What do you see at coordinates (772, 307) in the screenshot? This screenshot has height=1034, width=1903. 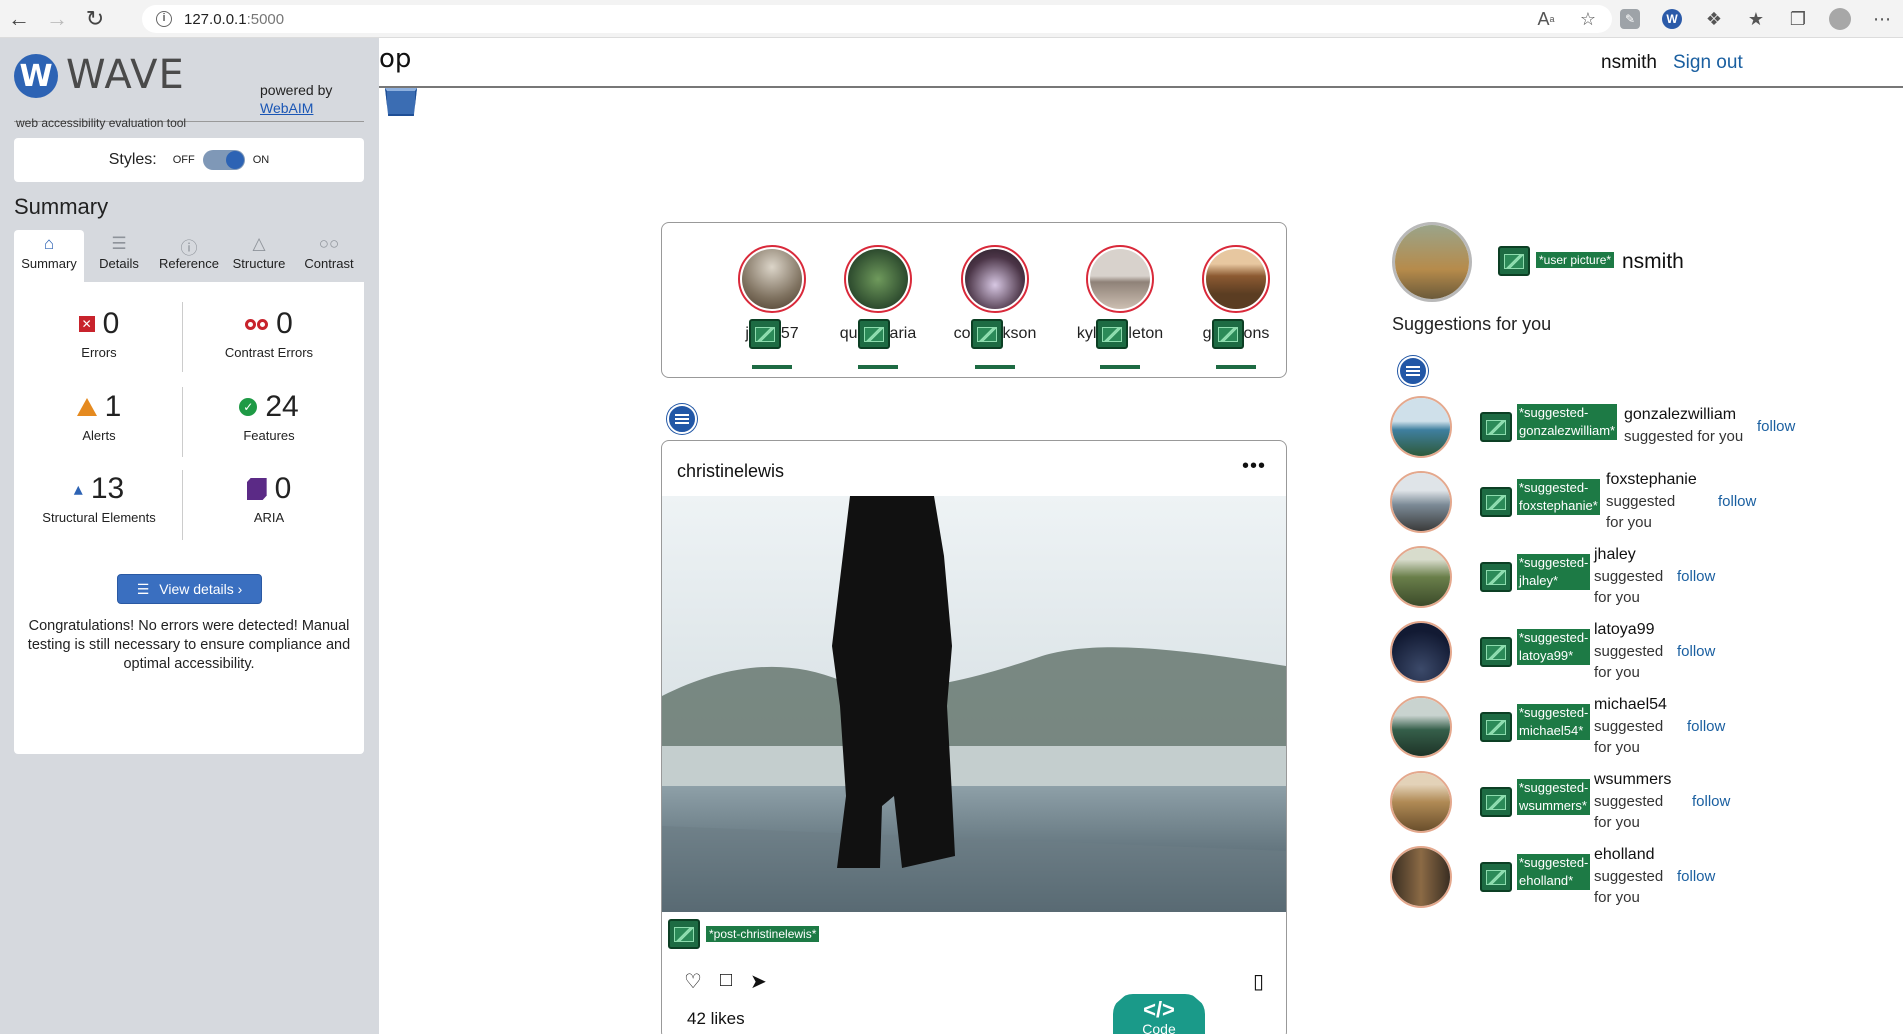 I see `story-item: j 57` at bounding box center [772, 307].